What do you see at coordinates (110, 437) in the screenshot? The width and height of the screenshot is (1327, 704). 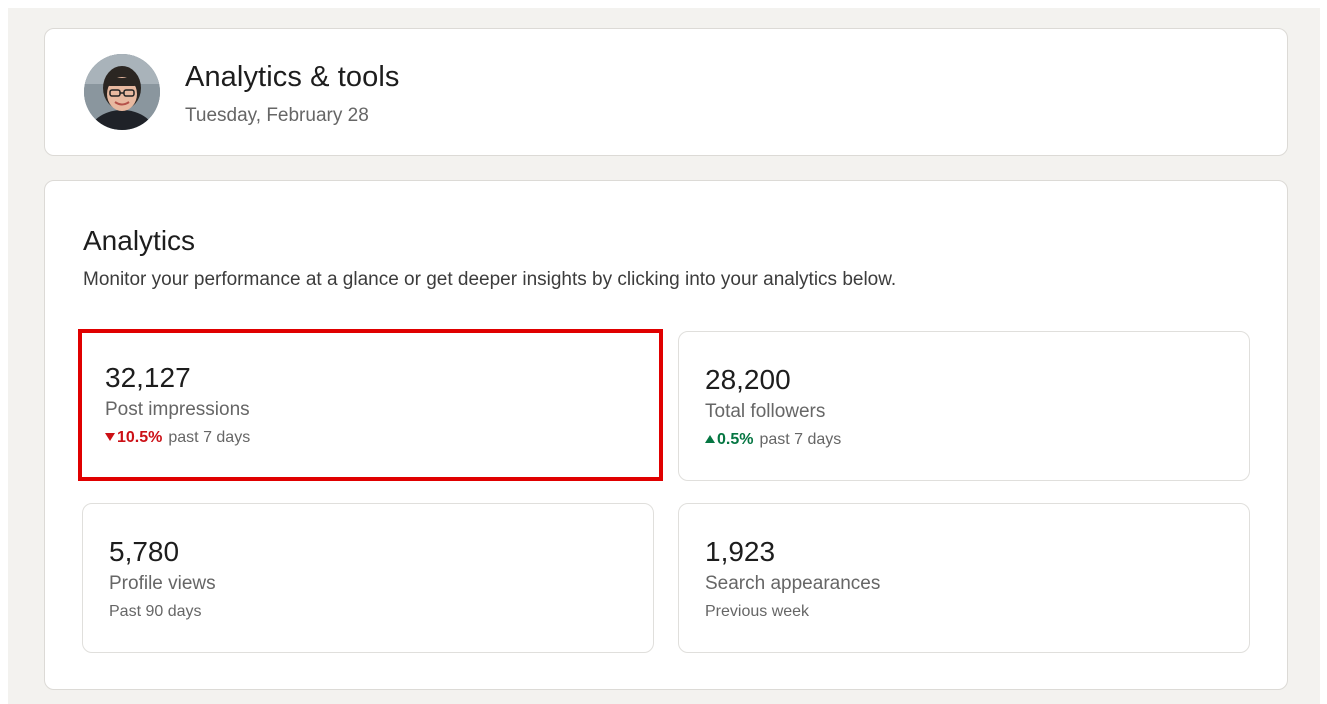 I see `down-triangle-icon` at bounding box center [110, 437].